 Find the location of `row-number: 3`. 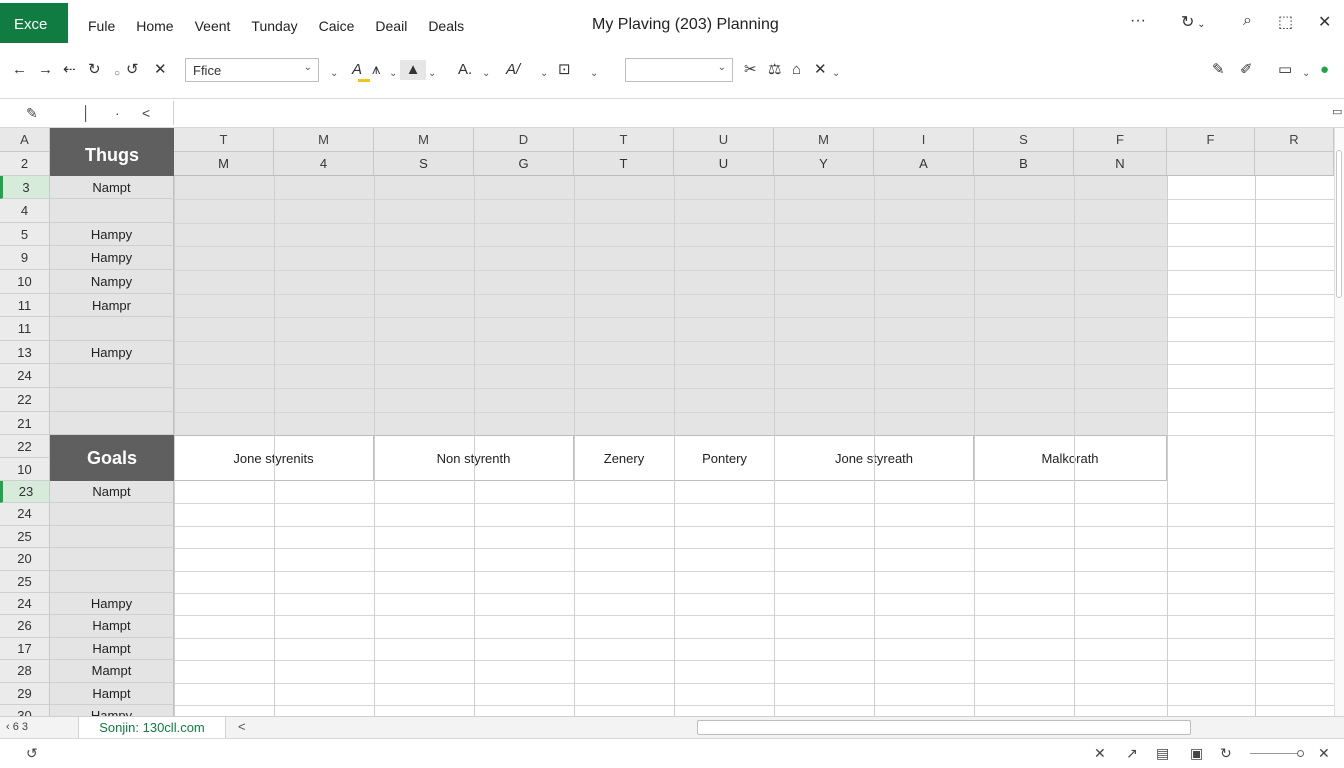

row-number: 3 is located at coordinates (25, 187).